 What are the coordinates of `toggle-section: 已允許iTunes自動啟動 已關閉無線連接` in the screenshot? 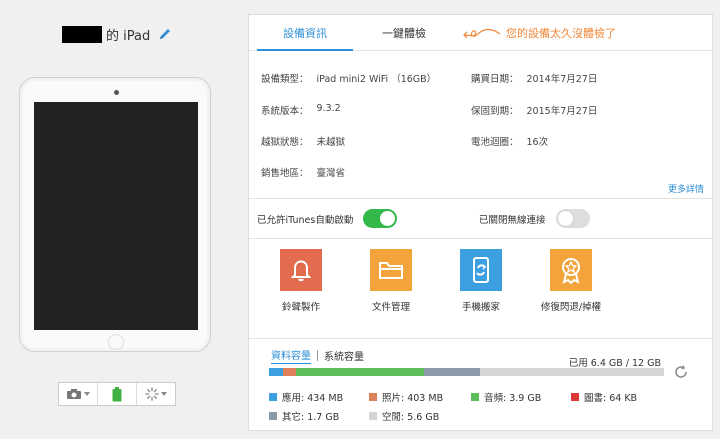 It's located at (480, 219).